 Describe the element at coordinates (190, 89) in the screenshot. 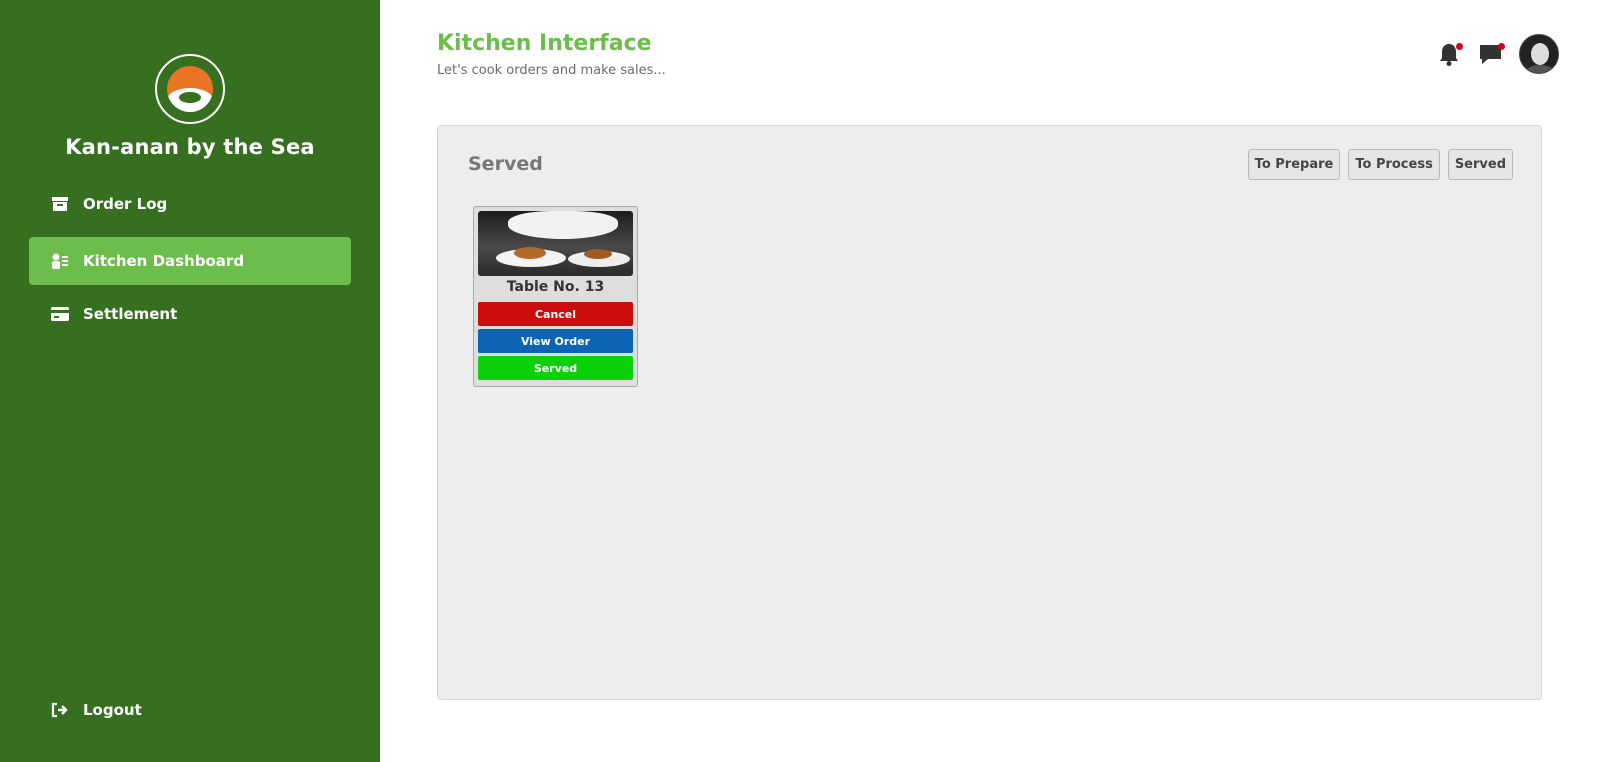

I see `restaurant-logo` at that location.